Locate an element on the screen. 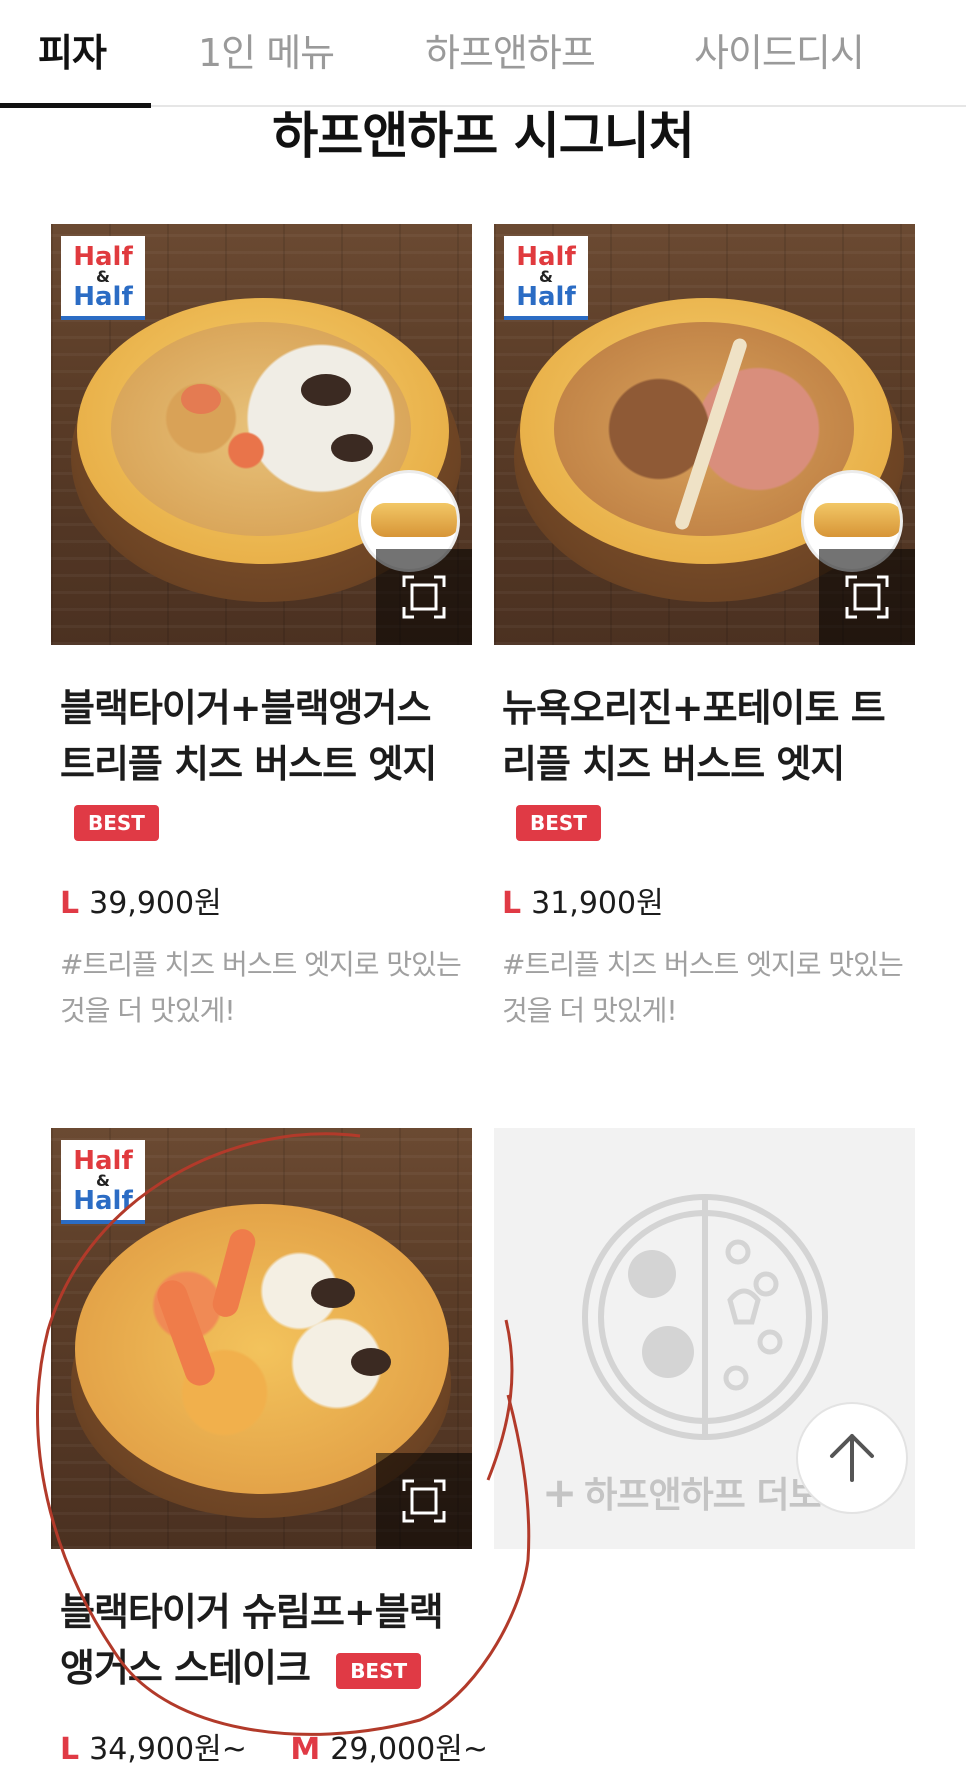  tab-side-dish: 사이드디시 is located at coordinates (779, 49).